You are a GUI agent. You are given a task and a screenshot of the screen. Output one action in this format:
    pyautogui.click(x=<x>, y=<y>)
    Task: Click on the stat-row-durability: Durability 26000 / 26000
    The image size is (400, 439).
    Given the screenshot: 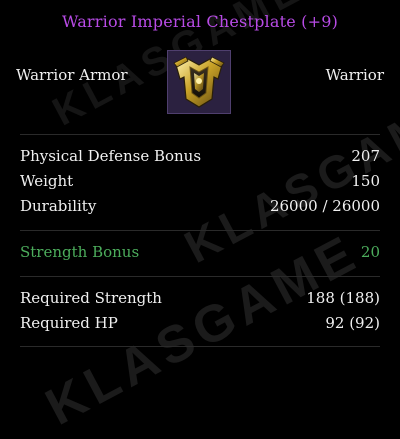 What is the action you would take?
    pyautogui.click(x=200, y=208)
    